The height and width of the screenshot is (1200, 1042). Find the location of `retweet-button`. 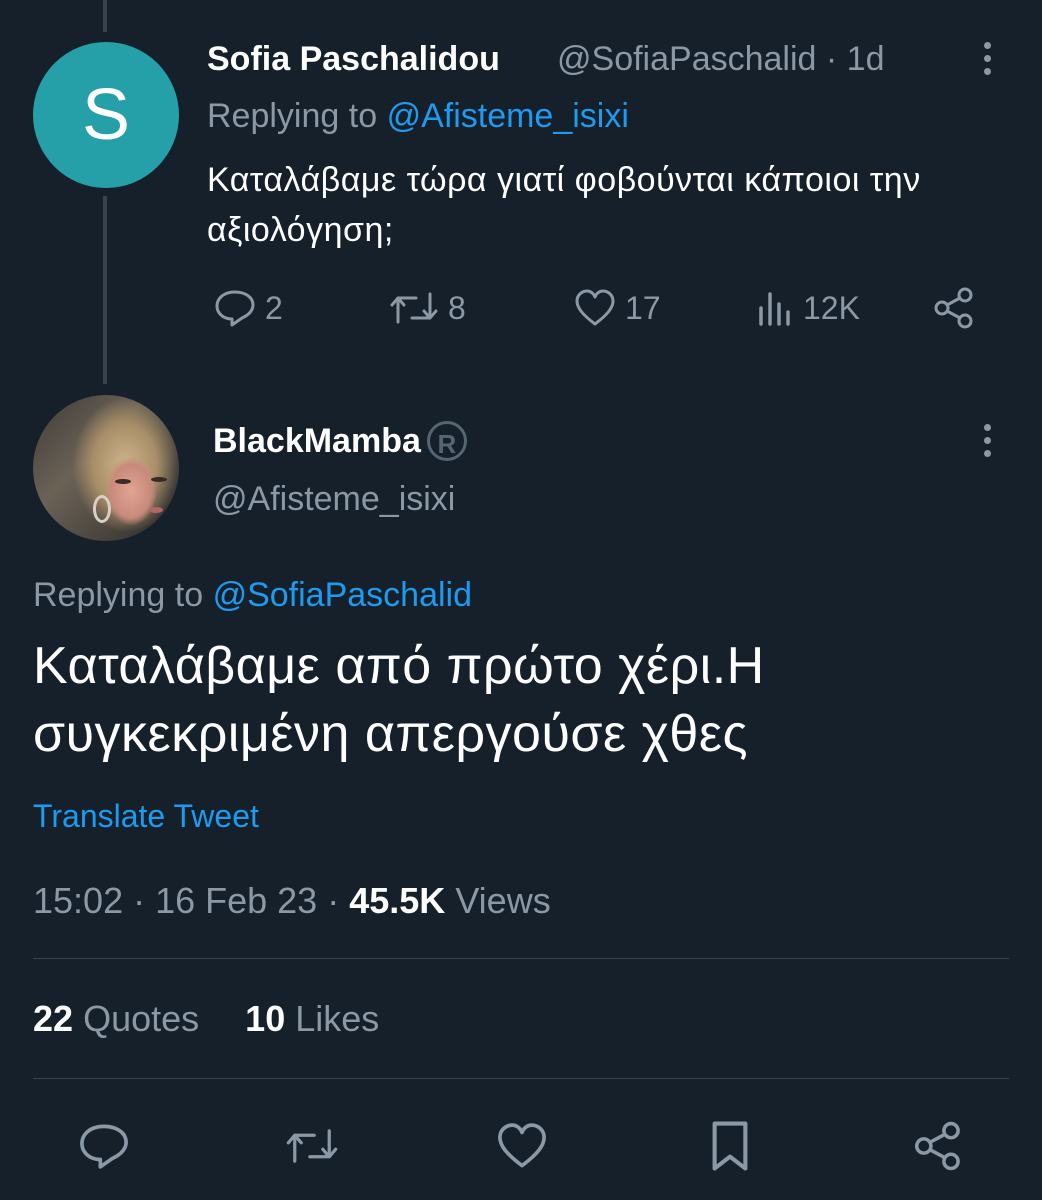

retweet-button is located at coordinates (312, 1146).